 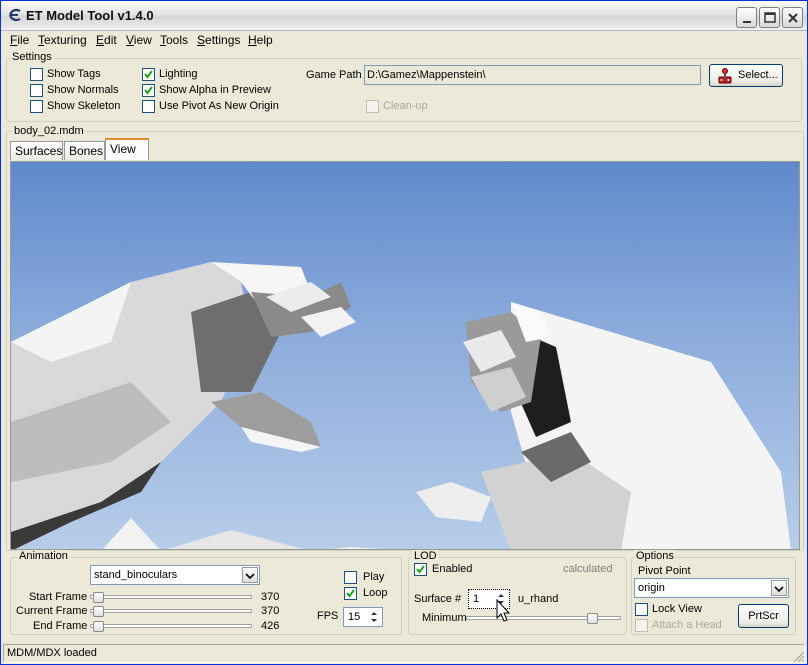 What do you see at coordinates (503, 610) in the screenshot?
I see `mouse-cursor-icon` at bounding box center [503, 610].